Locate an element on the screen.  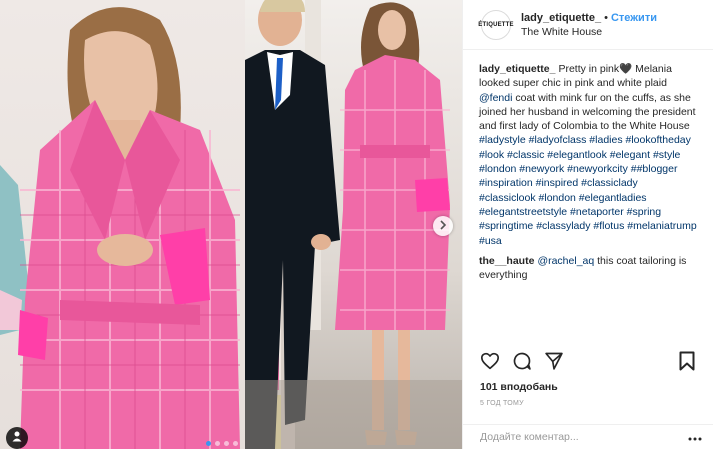
share-button is located at coordinates (554, 363).